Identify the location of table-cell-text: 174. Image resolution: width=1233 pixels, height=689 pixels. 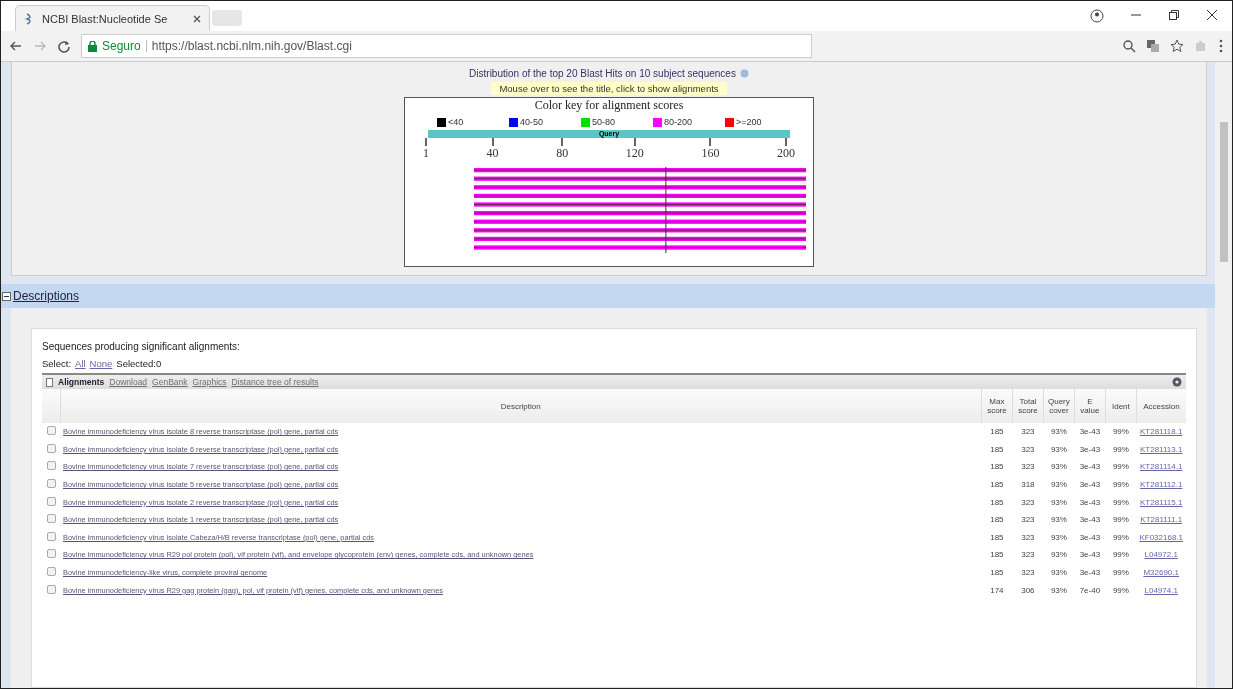
(997, 590).